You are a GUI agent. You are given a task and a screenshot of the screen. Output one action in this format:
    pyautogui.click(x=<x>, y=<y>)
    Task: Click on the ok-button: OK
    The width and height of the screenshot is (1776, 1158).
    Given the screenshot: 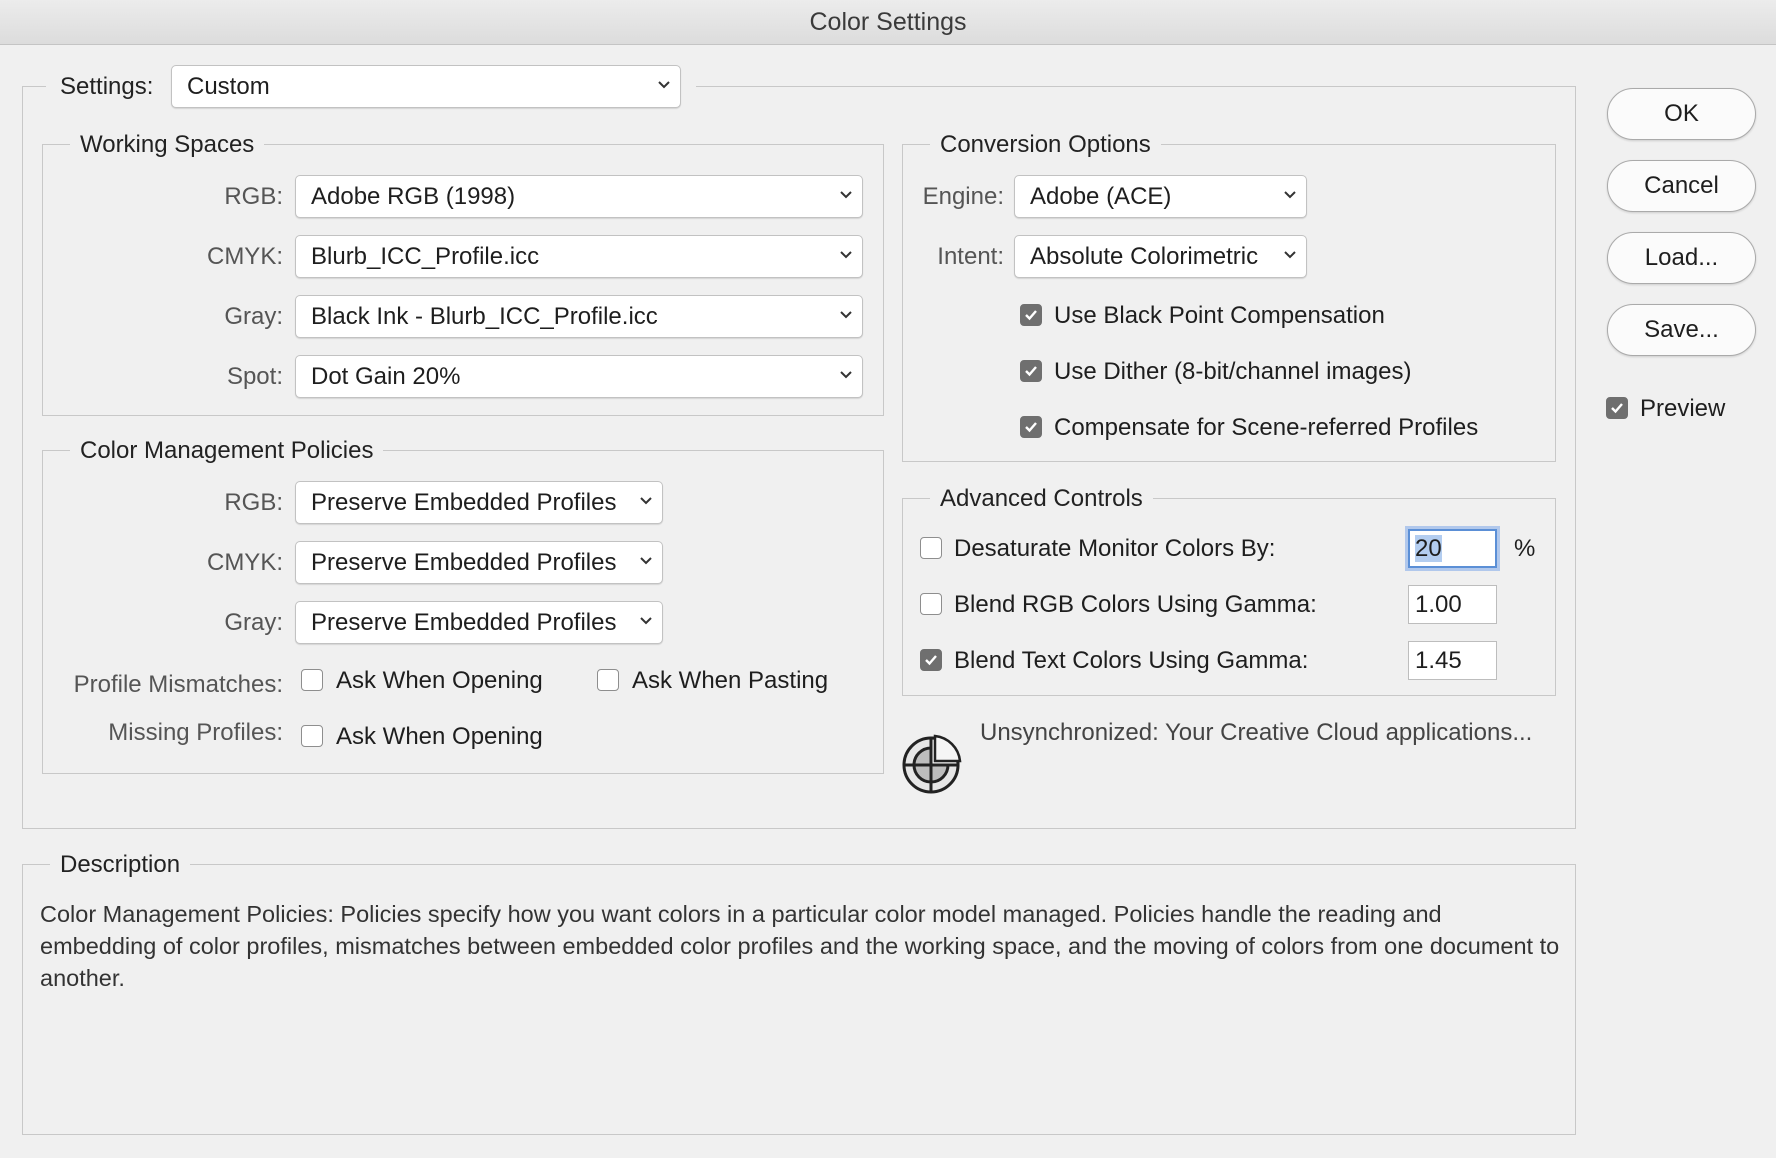 What is the action you would take?
    pyautogui.click(x=1681, y=114)
    